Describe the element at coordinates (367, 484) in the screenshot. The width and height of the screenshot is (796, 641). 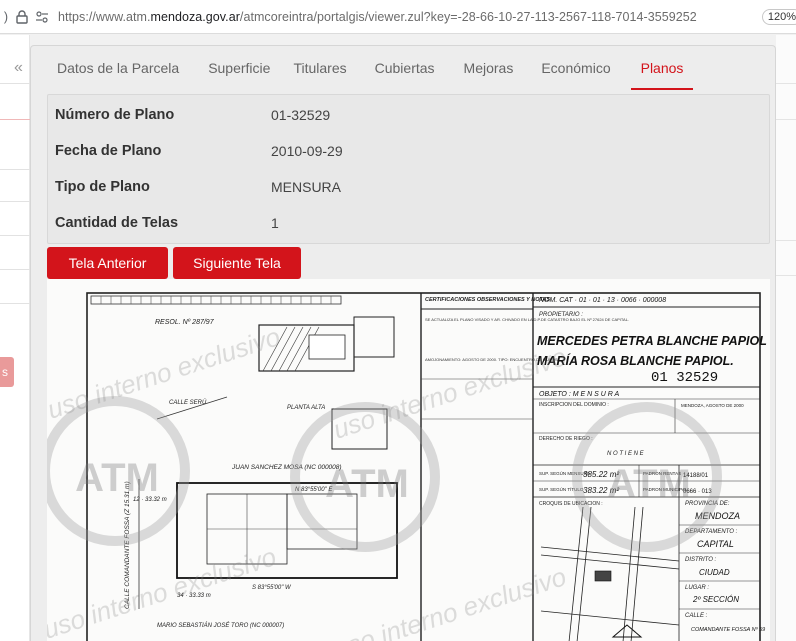
I see `watermark-logo-2: ATM` at that location.